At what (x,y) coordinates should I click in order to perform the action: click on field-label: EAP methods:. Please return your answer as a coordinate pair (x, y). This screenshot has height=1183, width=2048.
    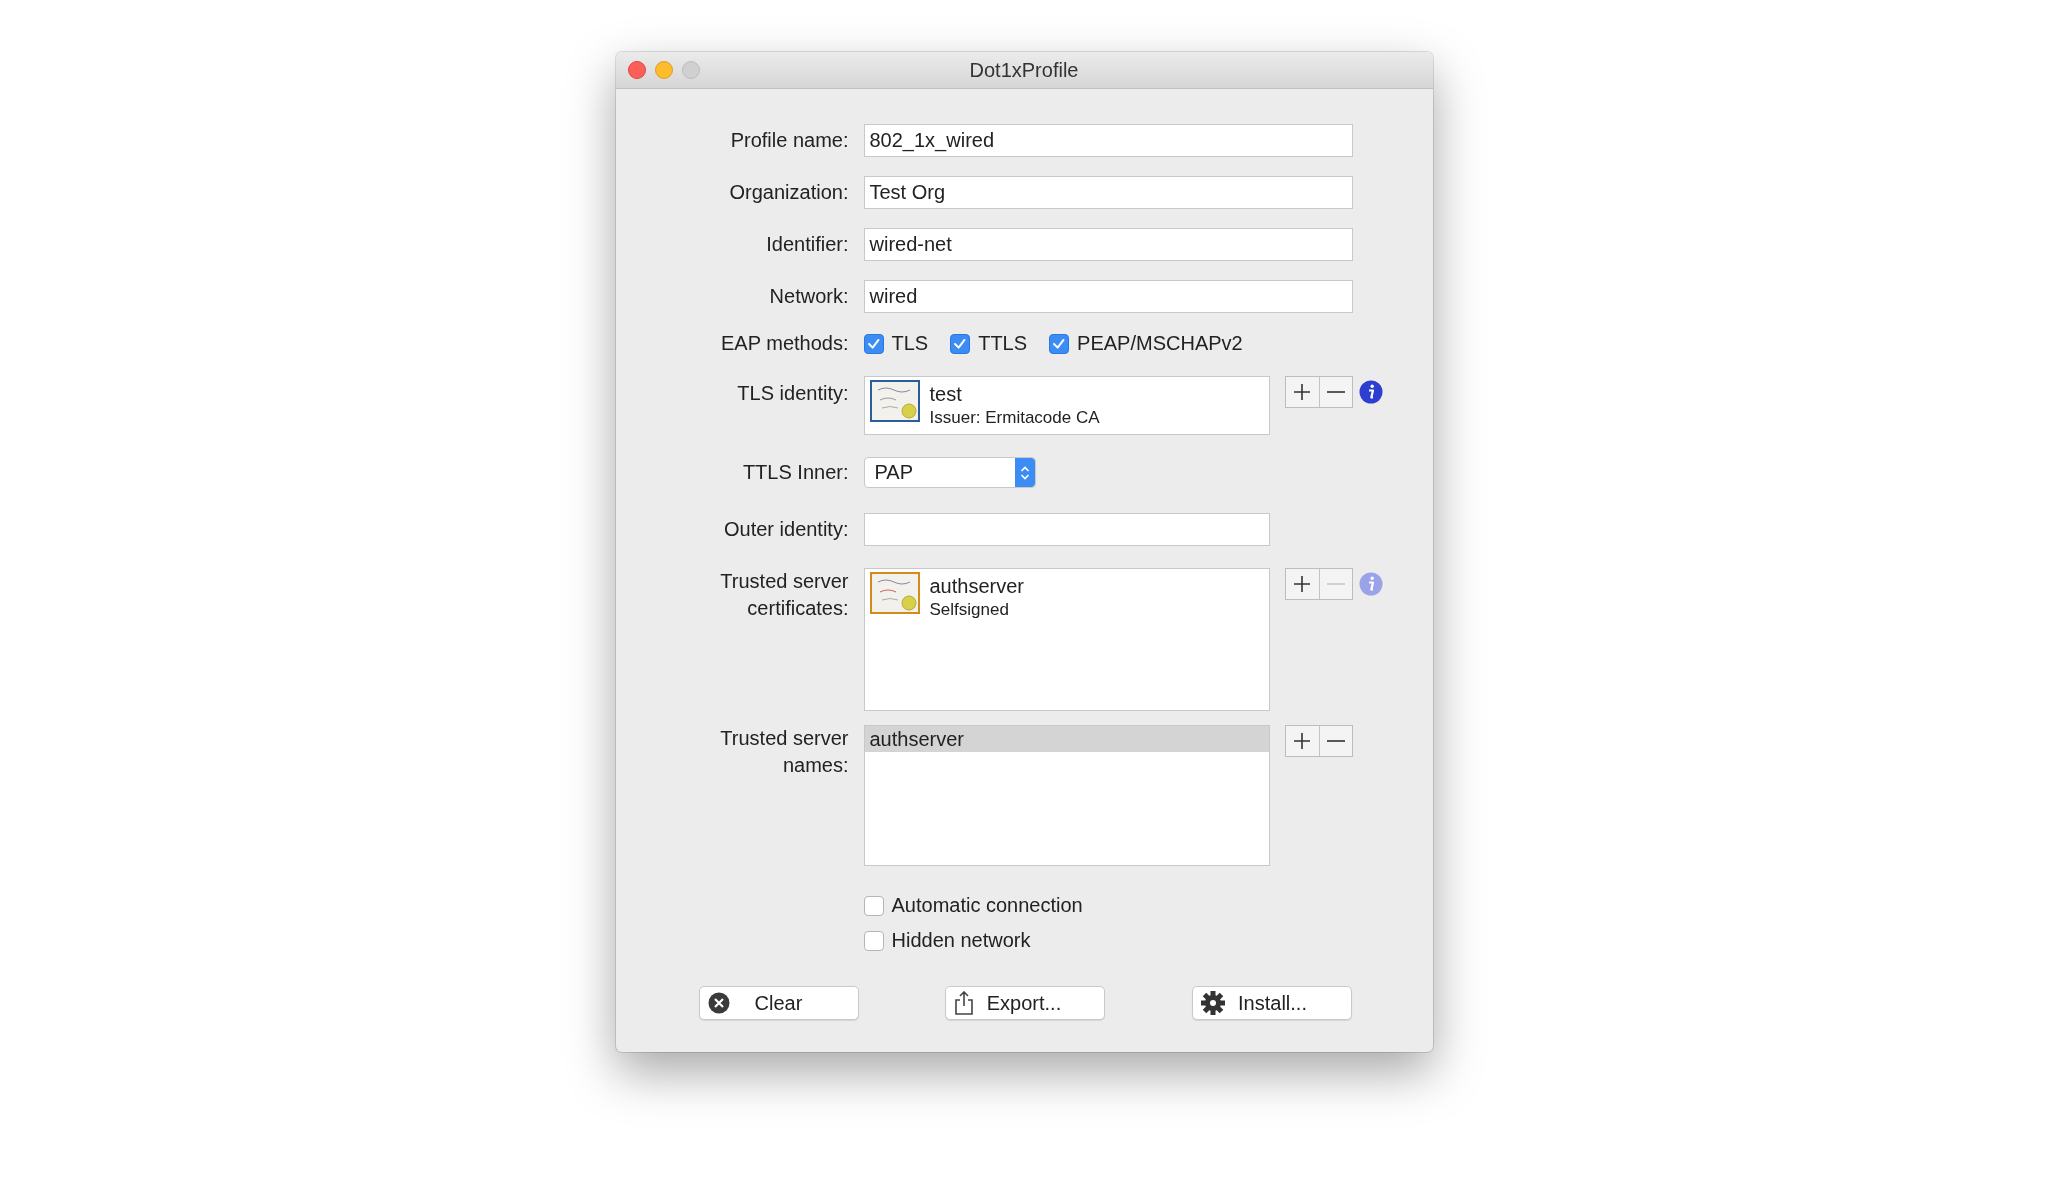
    Looking at the image, I should click on (784, 343).